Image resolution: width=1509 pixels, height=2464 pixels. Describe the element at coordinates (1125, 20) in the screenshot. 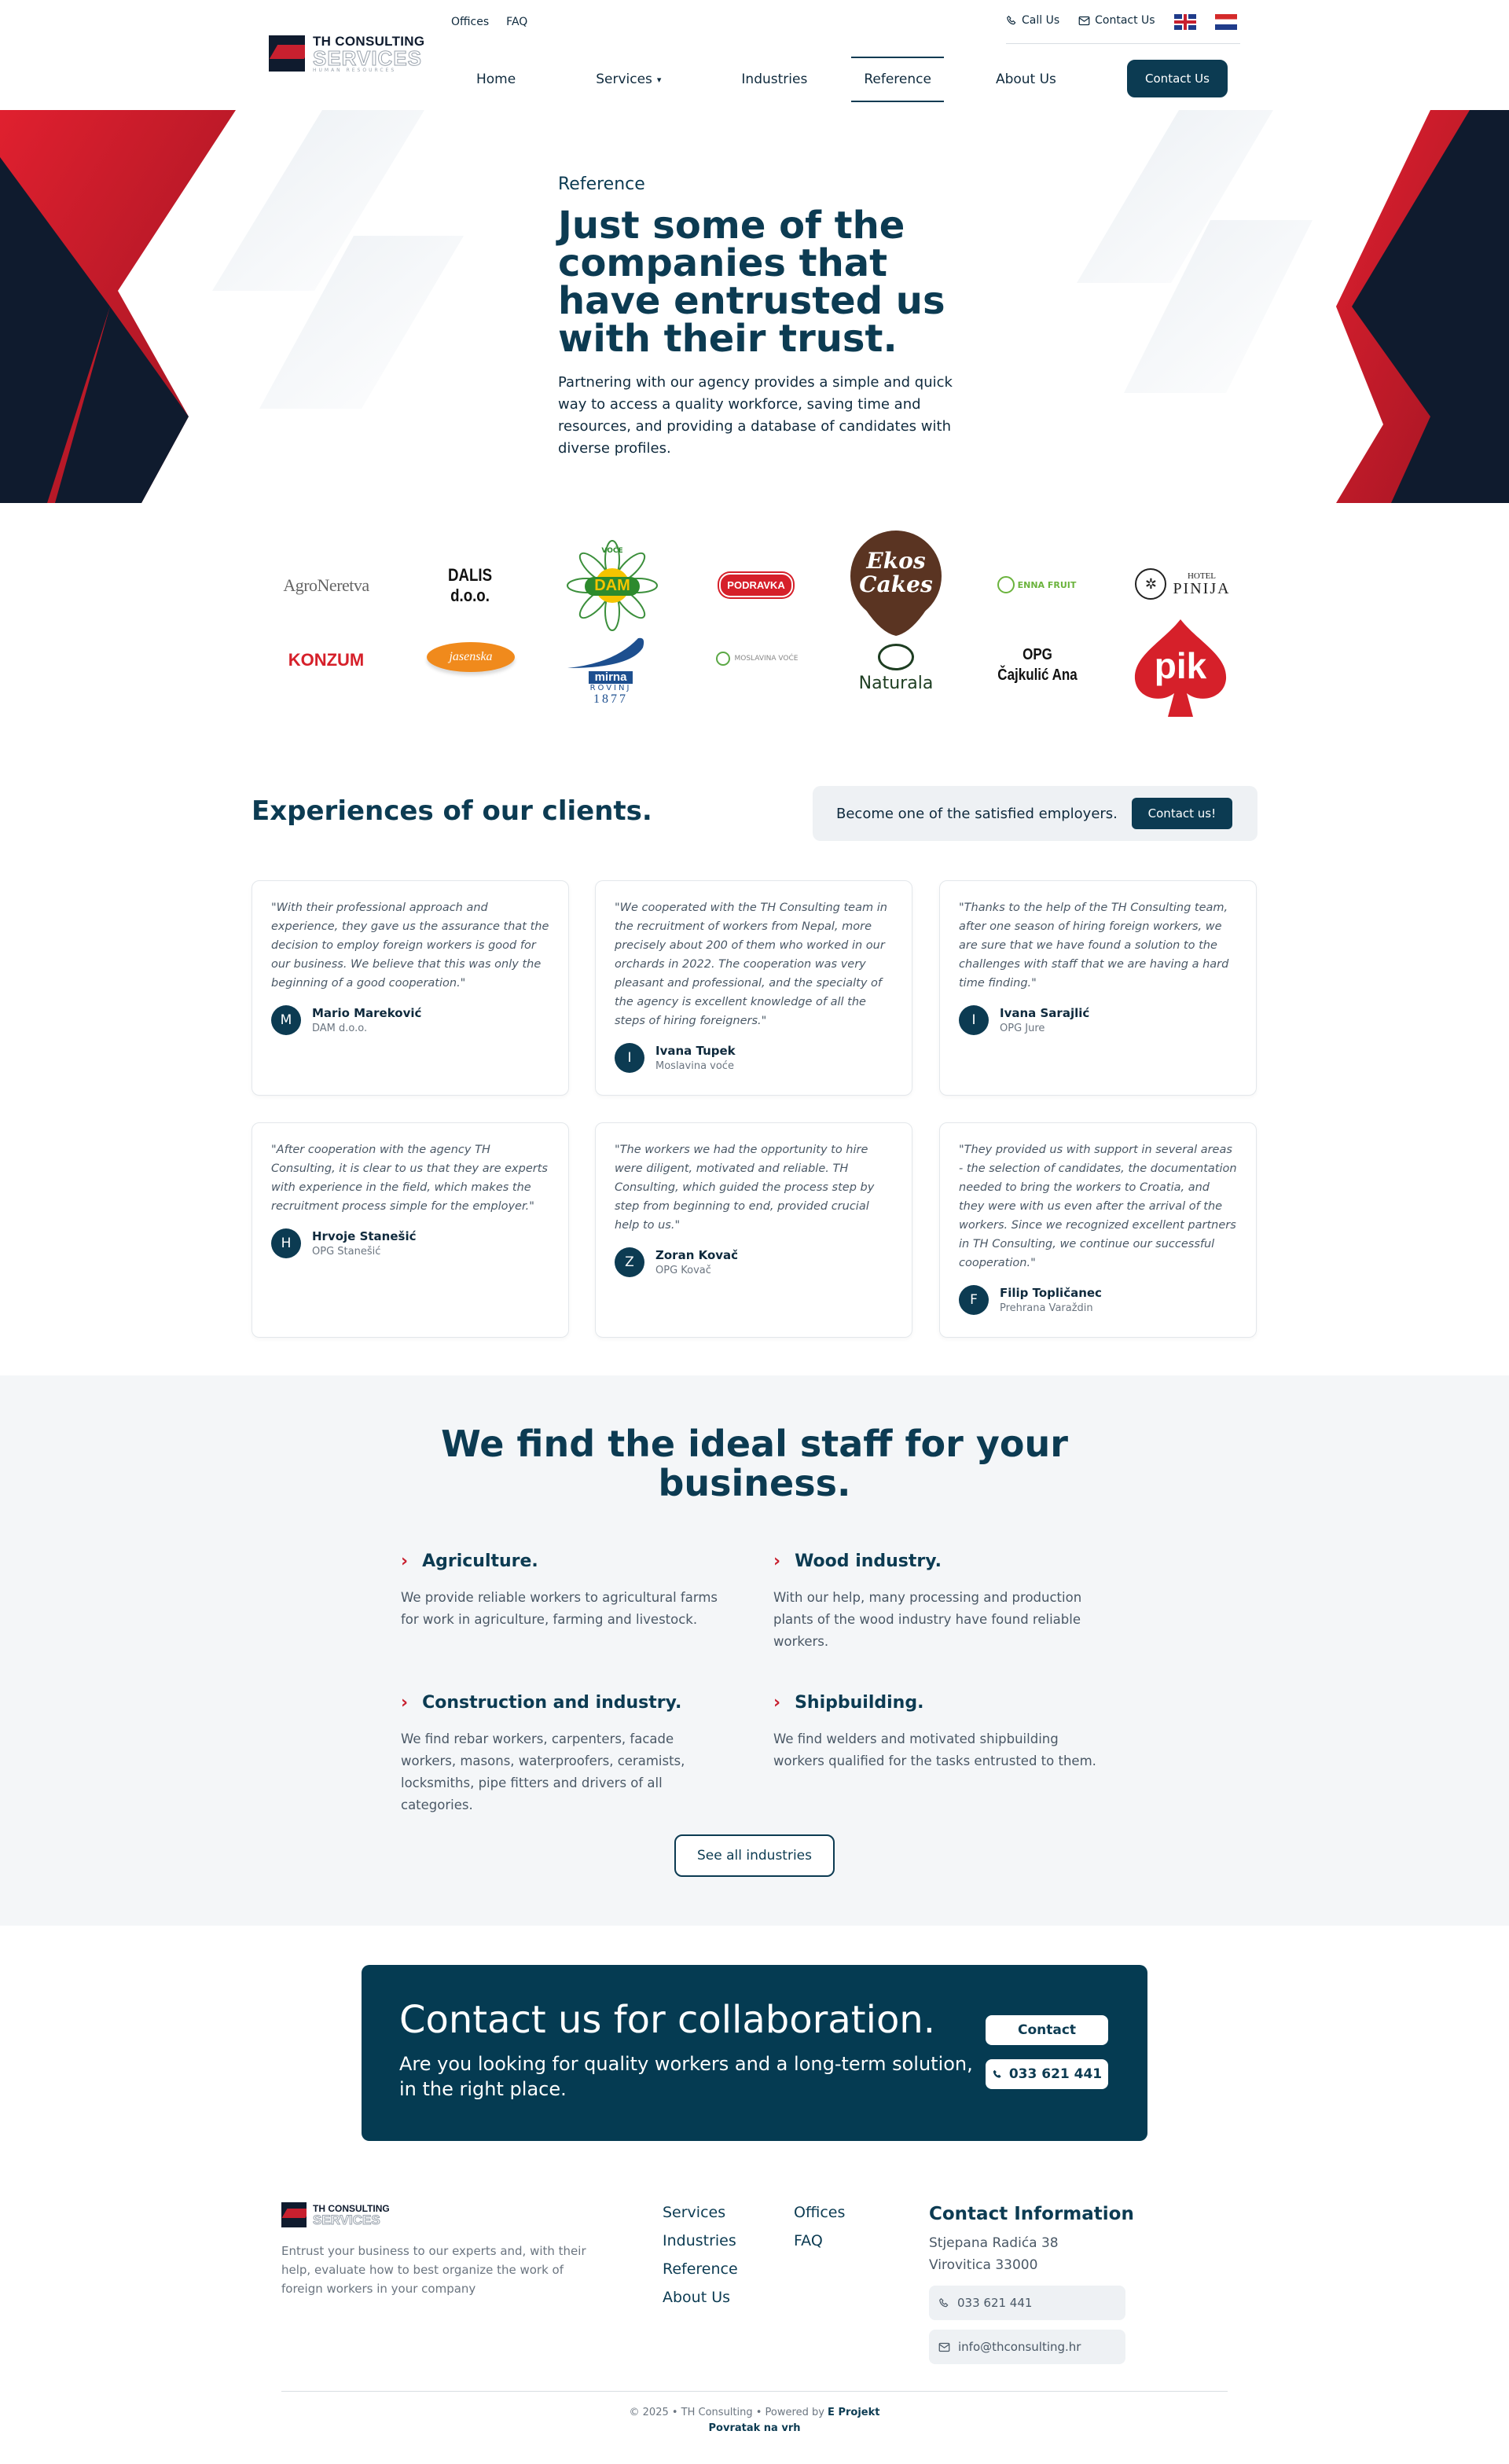

I see `contact-us-label: Contact Us` at that location.